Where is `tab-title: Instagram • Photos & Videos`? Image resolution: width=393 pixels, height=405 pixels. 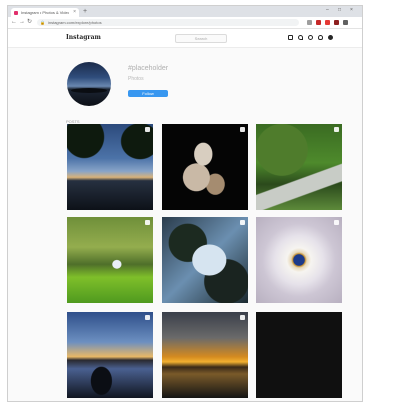 tab-title: Instagram • Photos & Videos is located at coordinates (45, 12).